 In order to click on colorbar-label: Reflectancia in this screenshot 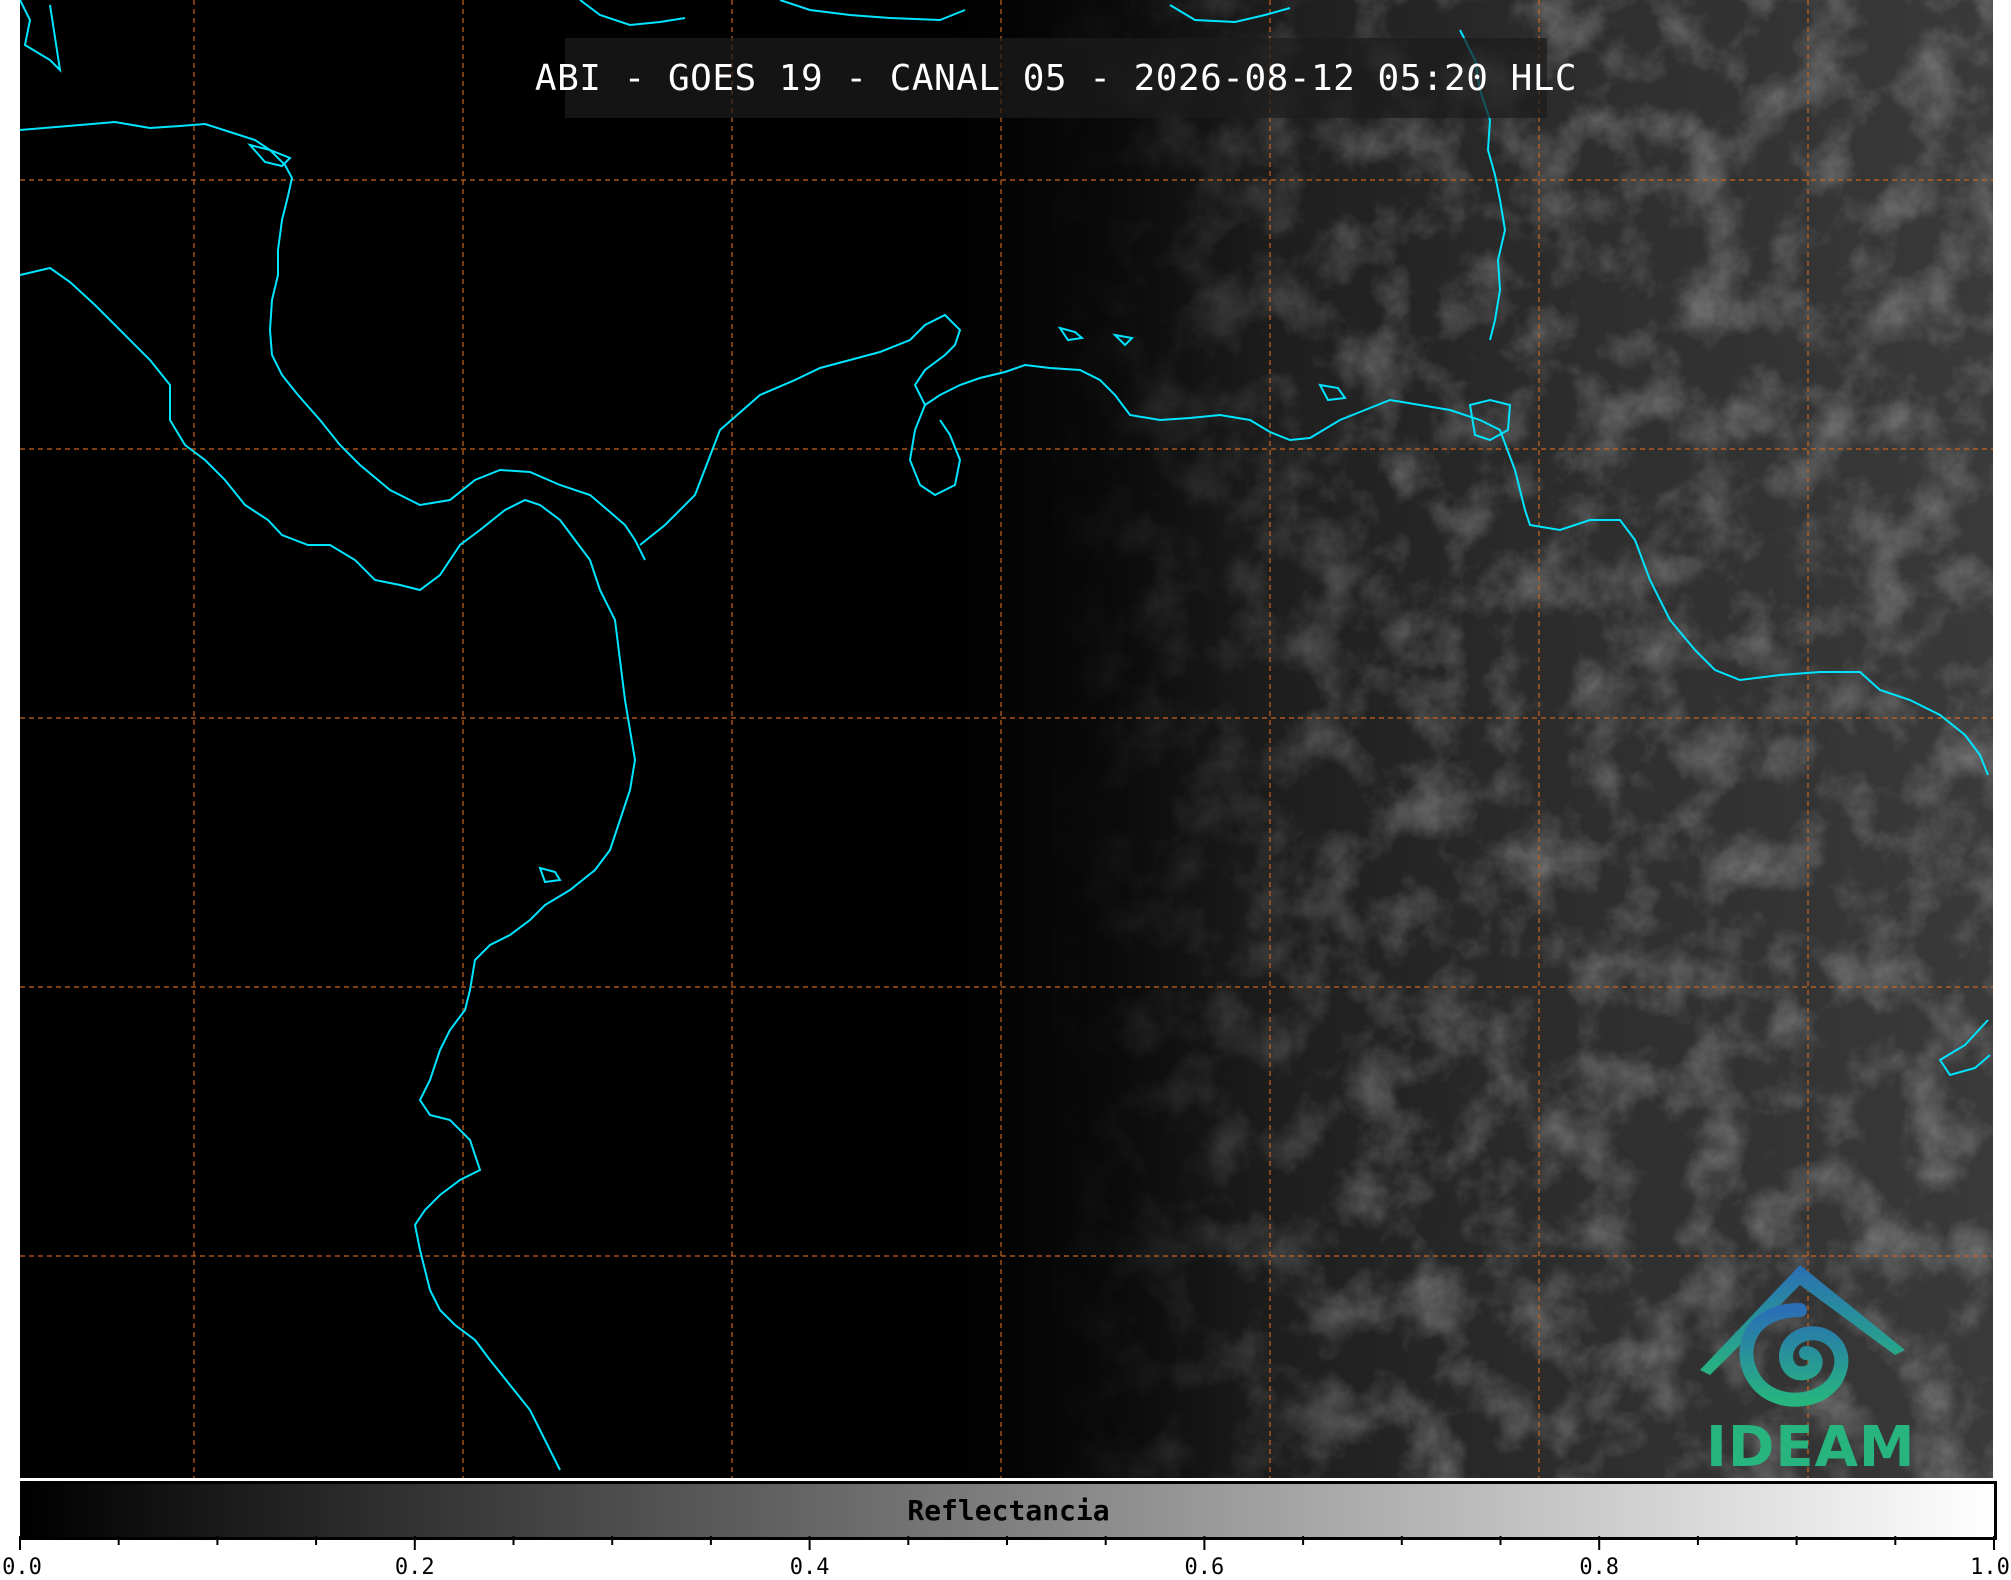, I will do `click(1008, 1510)`.